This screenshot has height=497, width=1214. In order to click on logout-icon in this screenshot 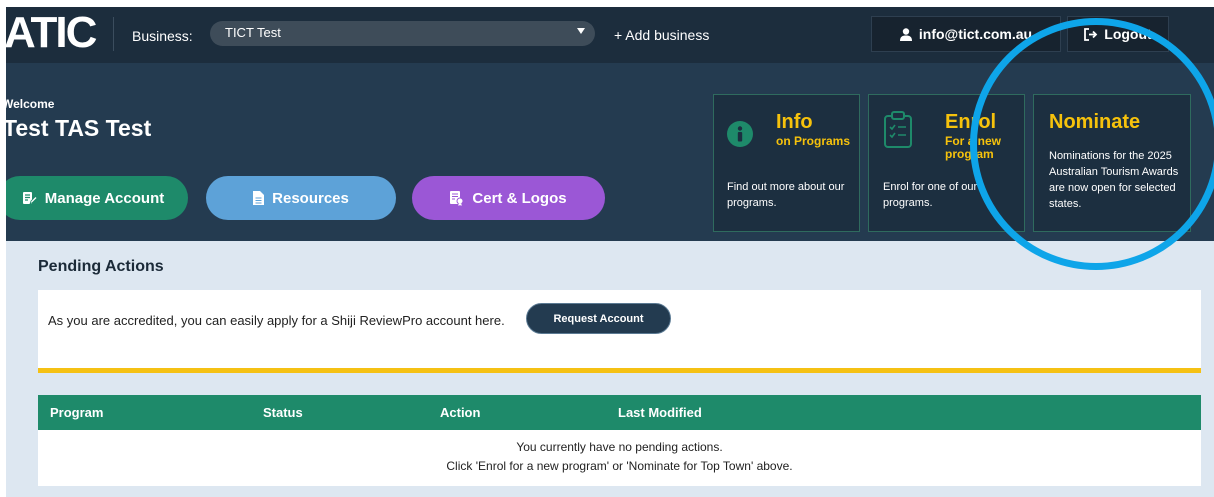, I will do `click(1091, 34)`.